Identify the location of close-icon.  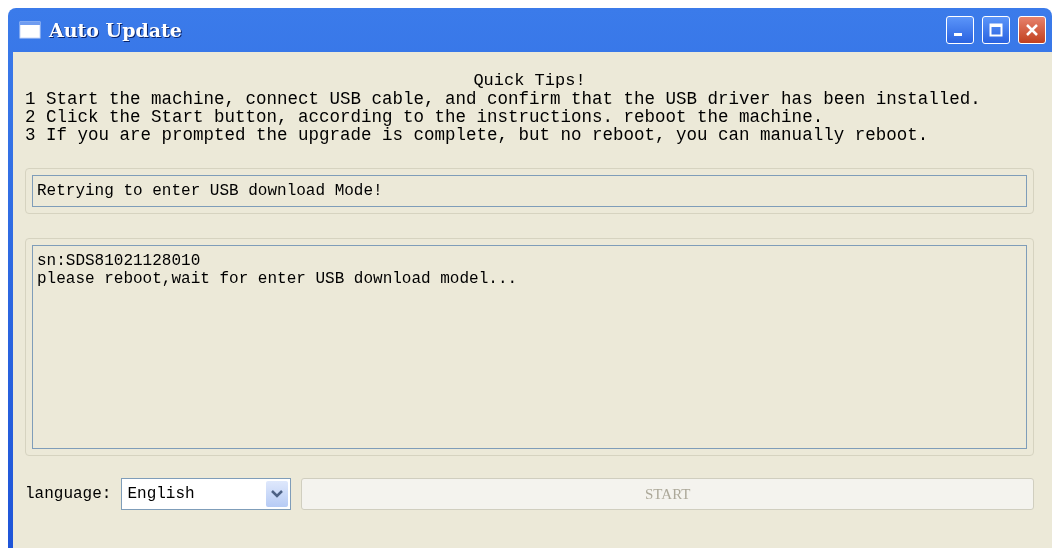
(1032, 30).